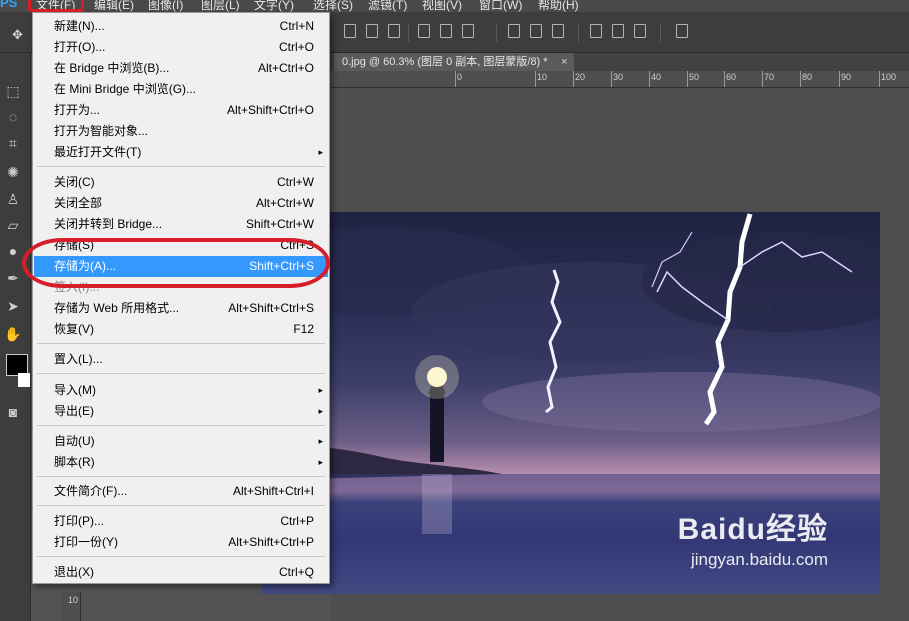 This screenshot has width=909, height=621. What do you see at coordinates (181, 110) in the screenshot?
I see `menu-item-open-as: 打开为... Alt+Shift+Ctrl+O` at bounding box center [181, 110].